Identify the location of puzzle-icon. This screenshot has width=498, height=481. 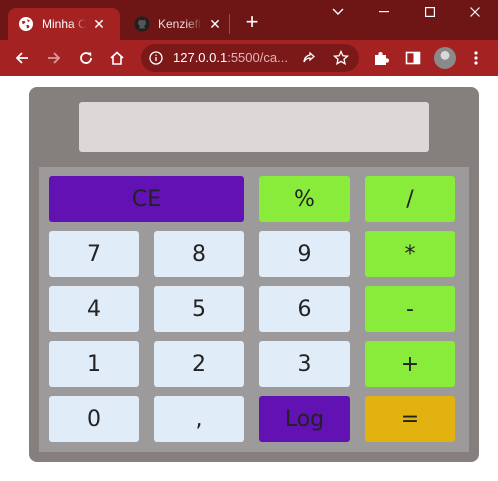
(382, 58).